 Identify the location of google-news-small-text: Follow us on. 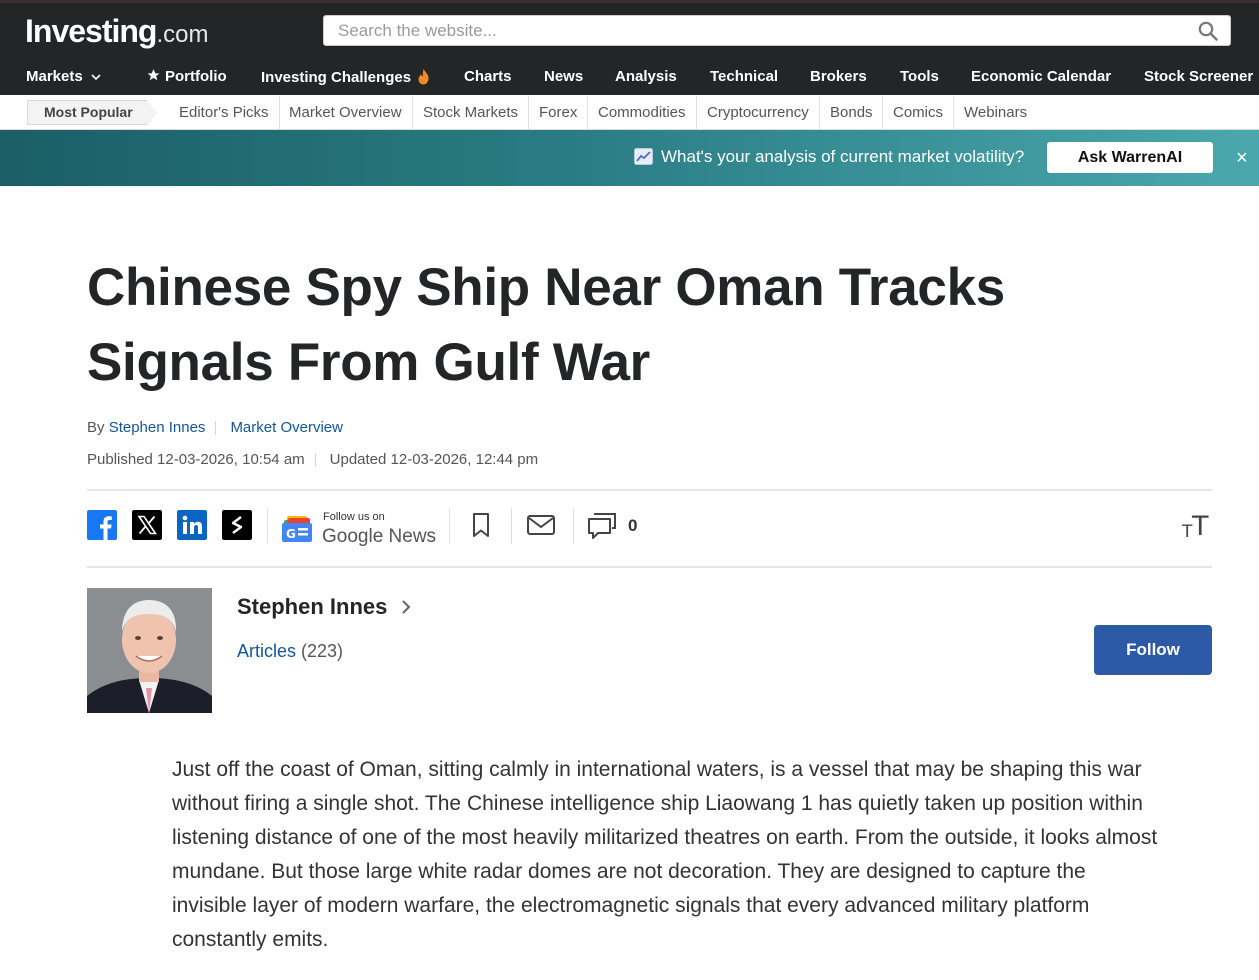
(354, 517).